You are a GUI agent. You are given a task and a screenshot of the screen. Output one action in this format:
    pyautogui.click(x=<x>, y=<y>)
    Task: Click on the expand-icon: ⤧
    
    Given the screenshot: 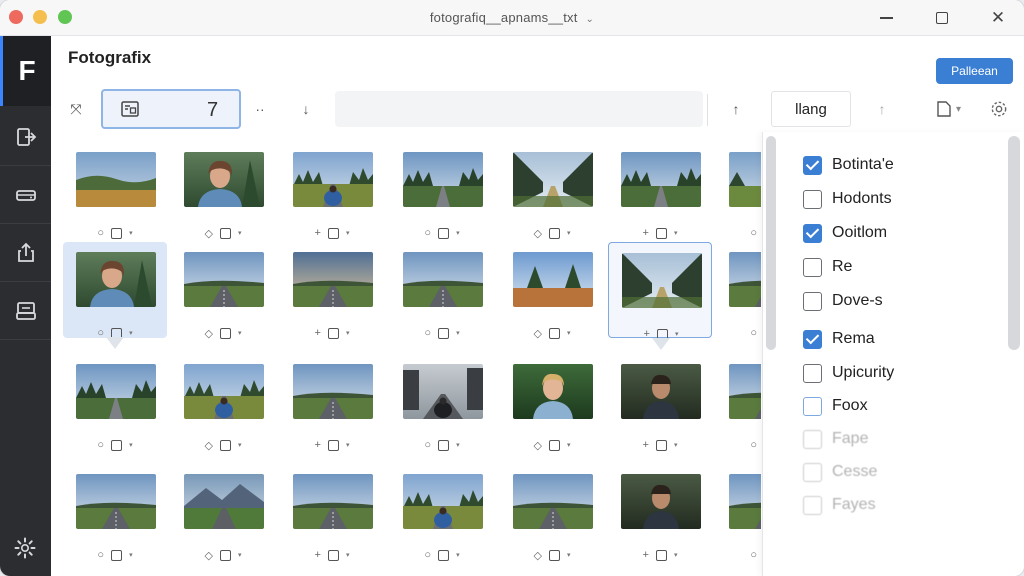 What is the action you would take?
    pyautogui.click(x=76, y=109)
    